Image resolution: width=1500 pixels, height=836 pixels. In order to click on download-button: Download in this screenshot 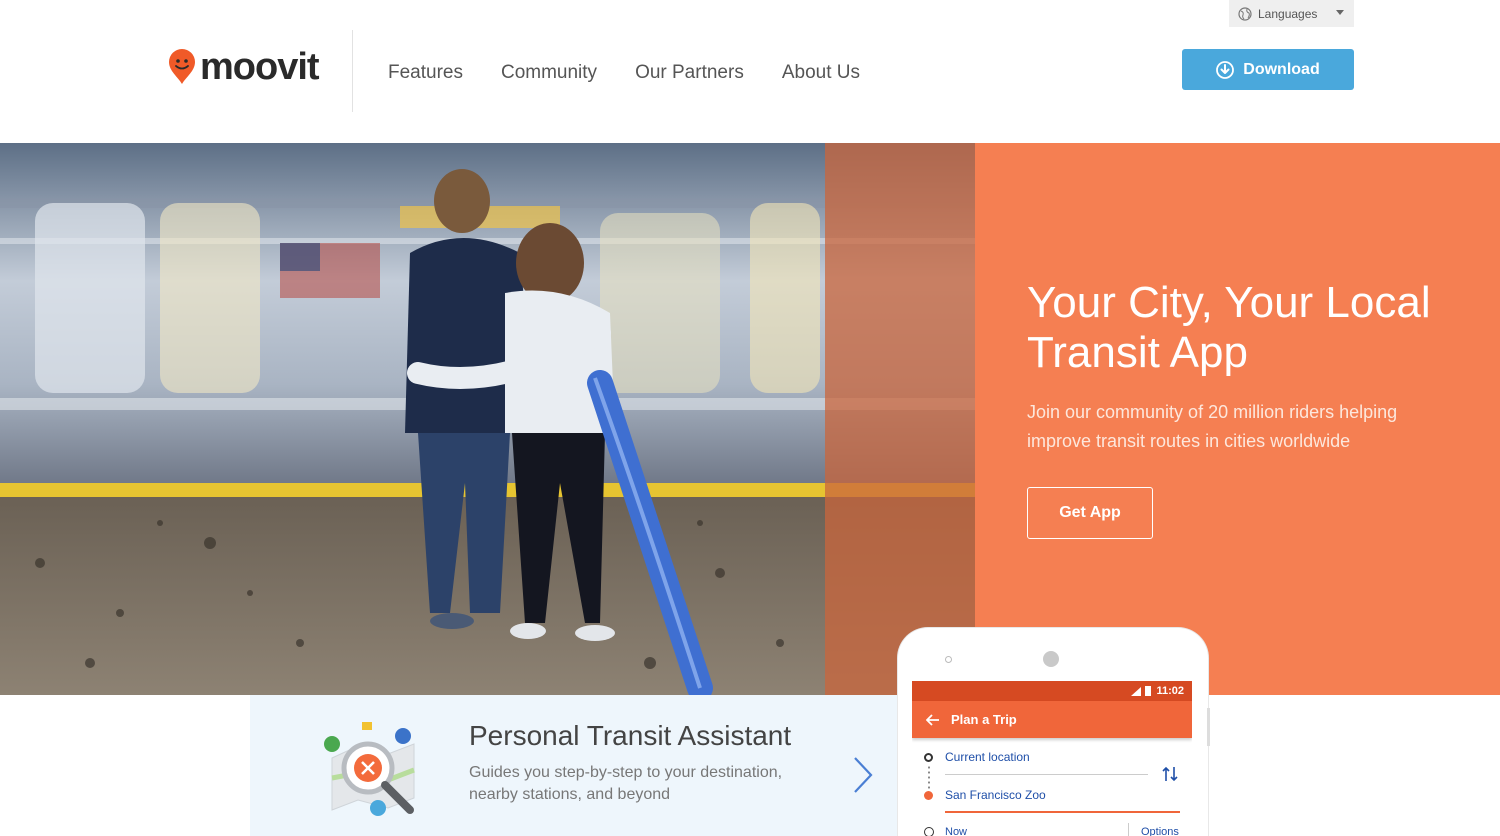, I will do `click(1268, 69)`.